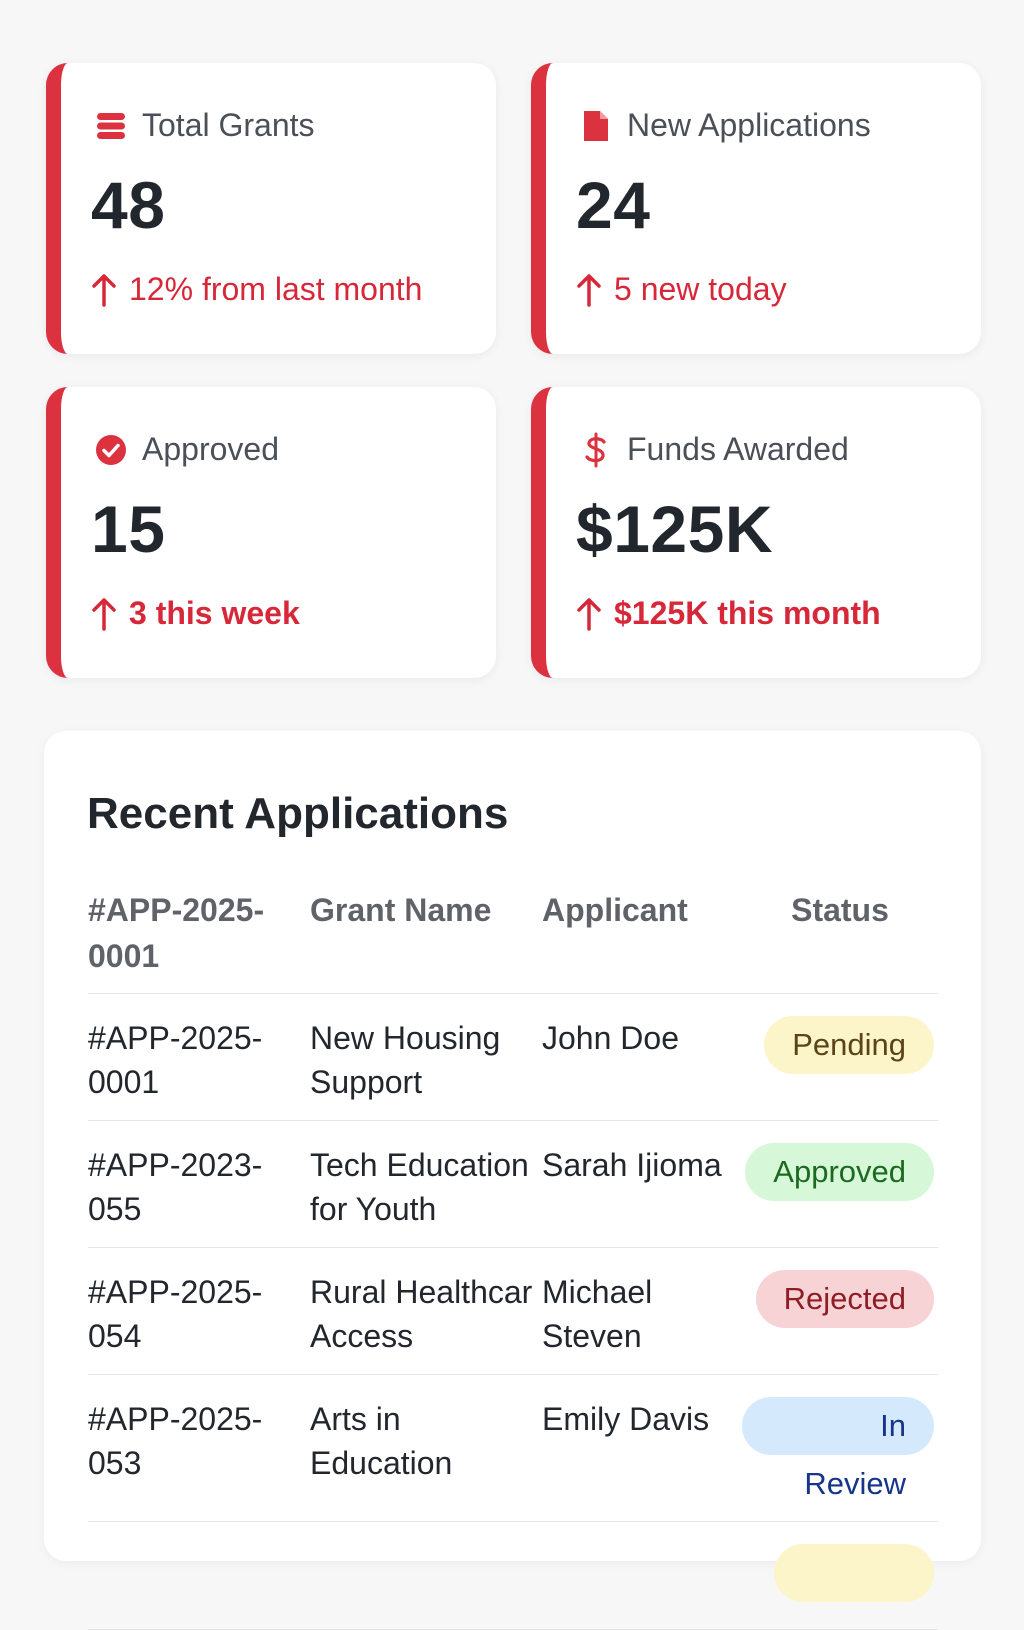 The height and width of the screenshot is (1630, 1024). I want to click on status-badge: In Review, so click(838, 1449).